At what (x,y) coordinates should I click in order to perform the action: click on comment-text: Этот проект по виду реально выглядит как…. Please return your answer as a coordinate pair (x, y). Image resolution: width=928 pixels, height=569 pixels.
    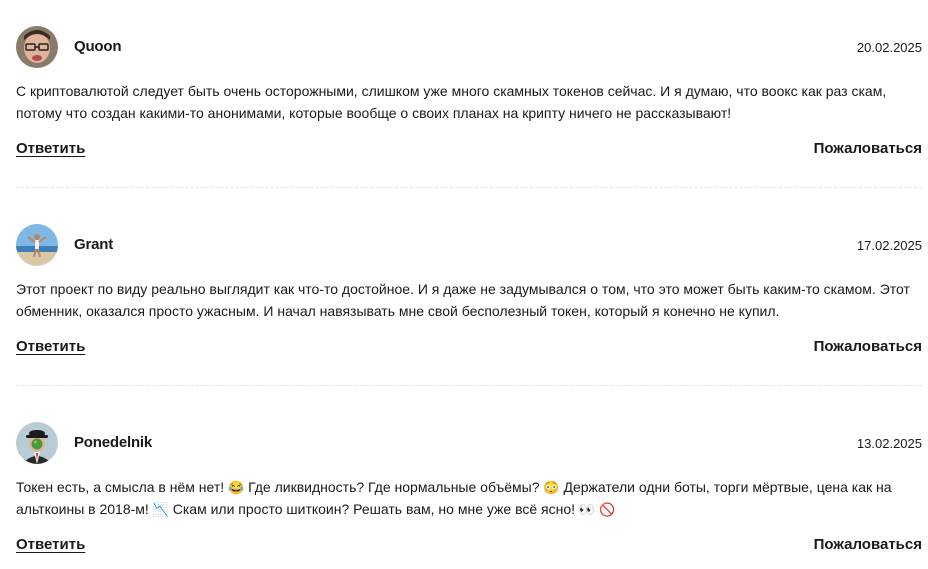
    Looking at the image, I should click on (463, 300).